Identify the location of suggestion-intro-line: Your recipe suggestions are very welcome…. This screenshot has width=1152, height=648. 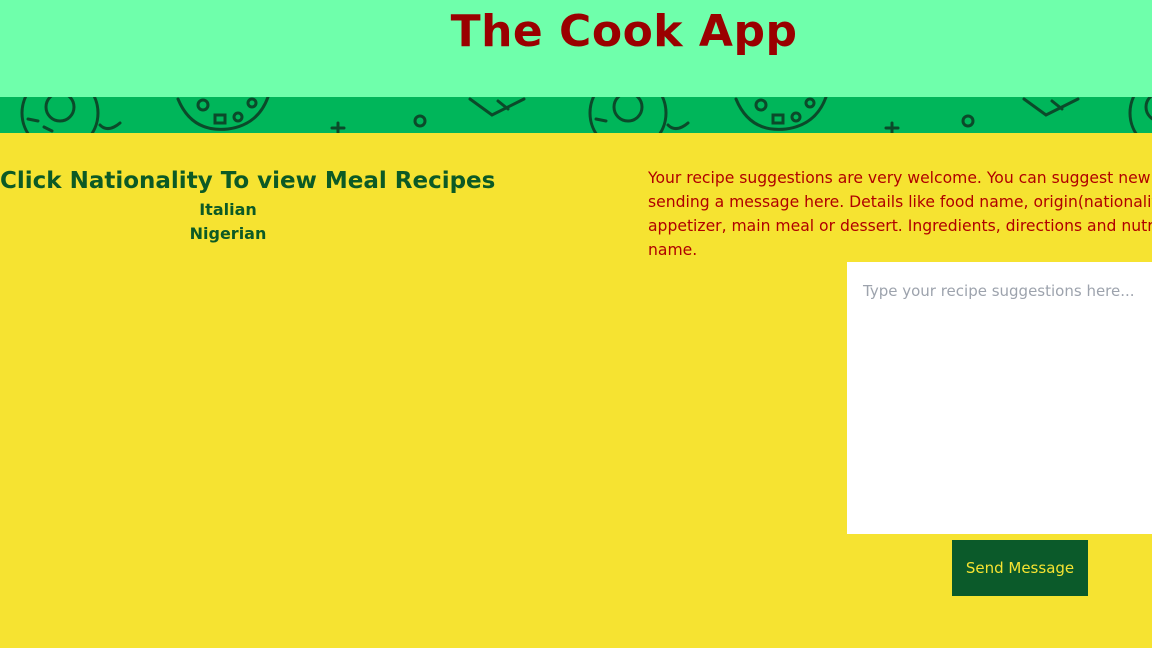
(900, 178).